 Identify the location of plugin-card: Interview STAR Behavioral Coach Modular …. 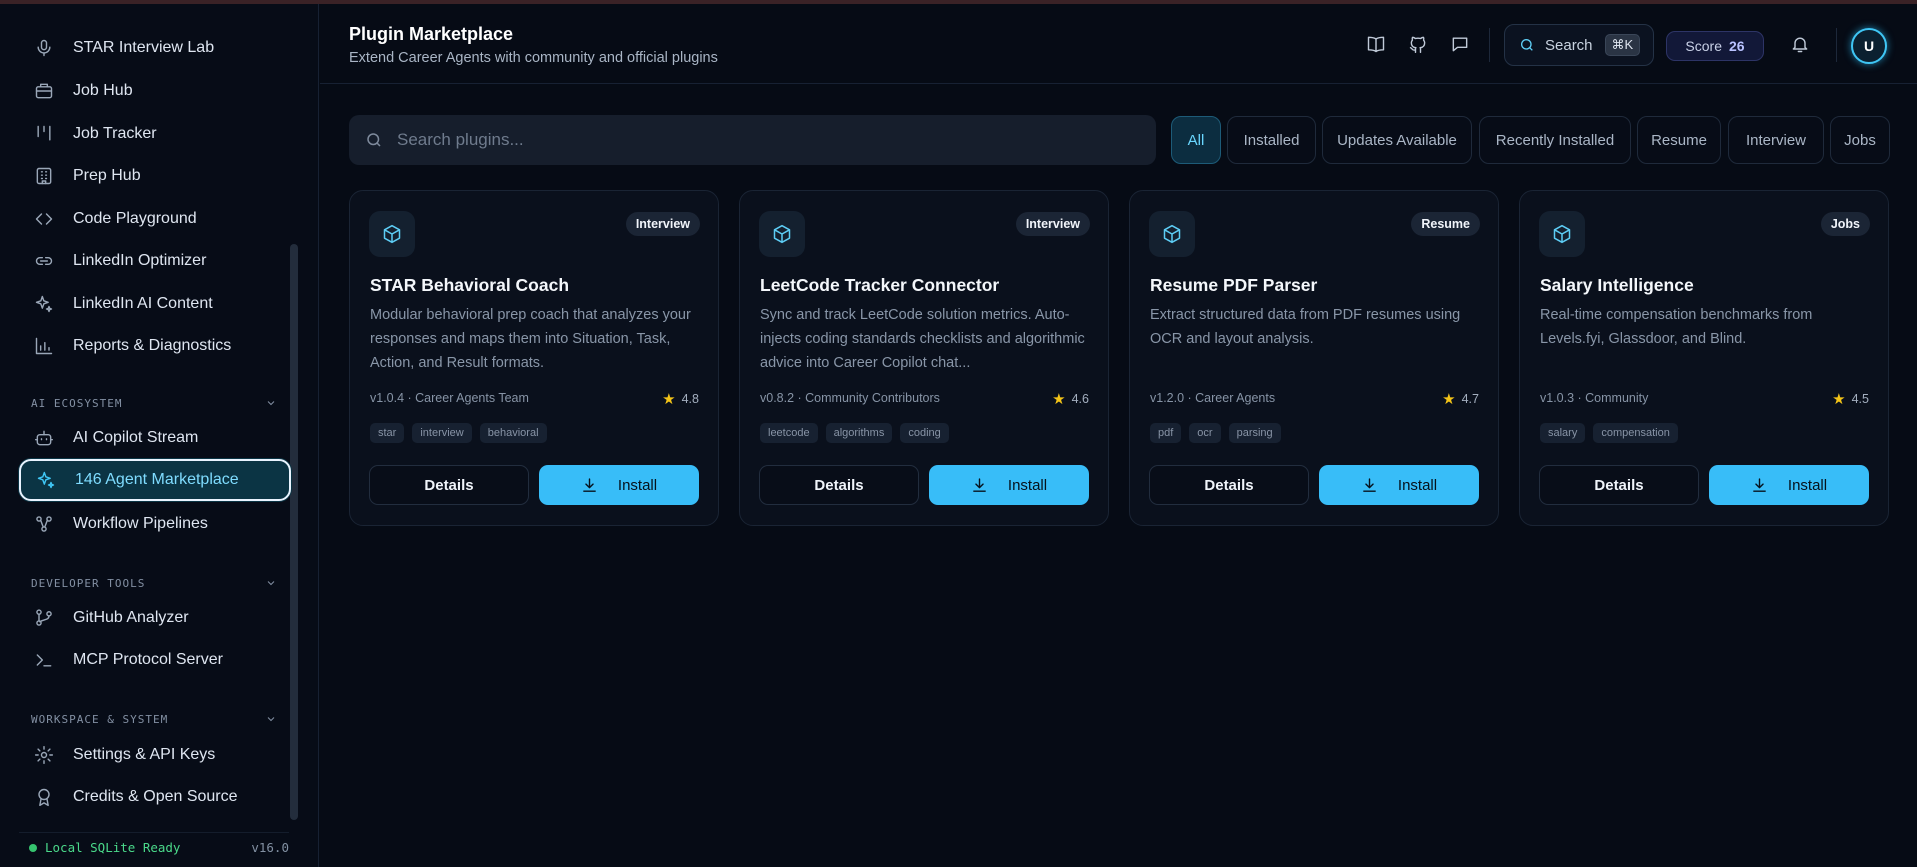
(534, 358).